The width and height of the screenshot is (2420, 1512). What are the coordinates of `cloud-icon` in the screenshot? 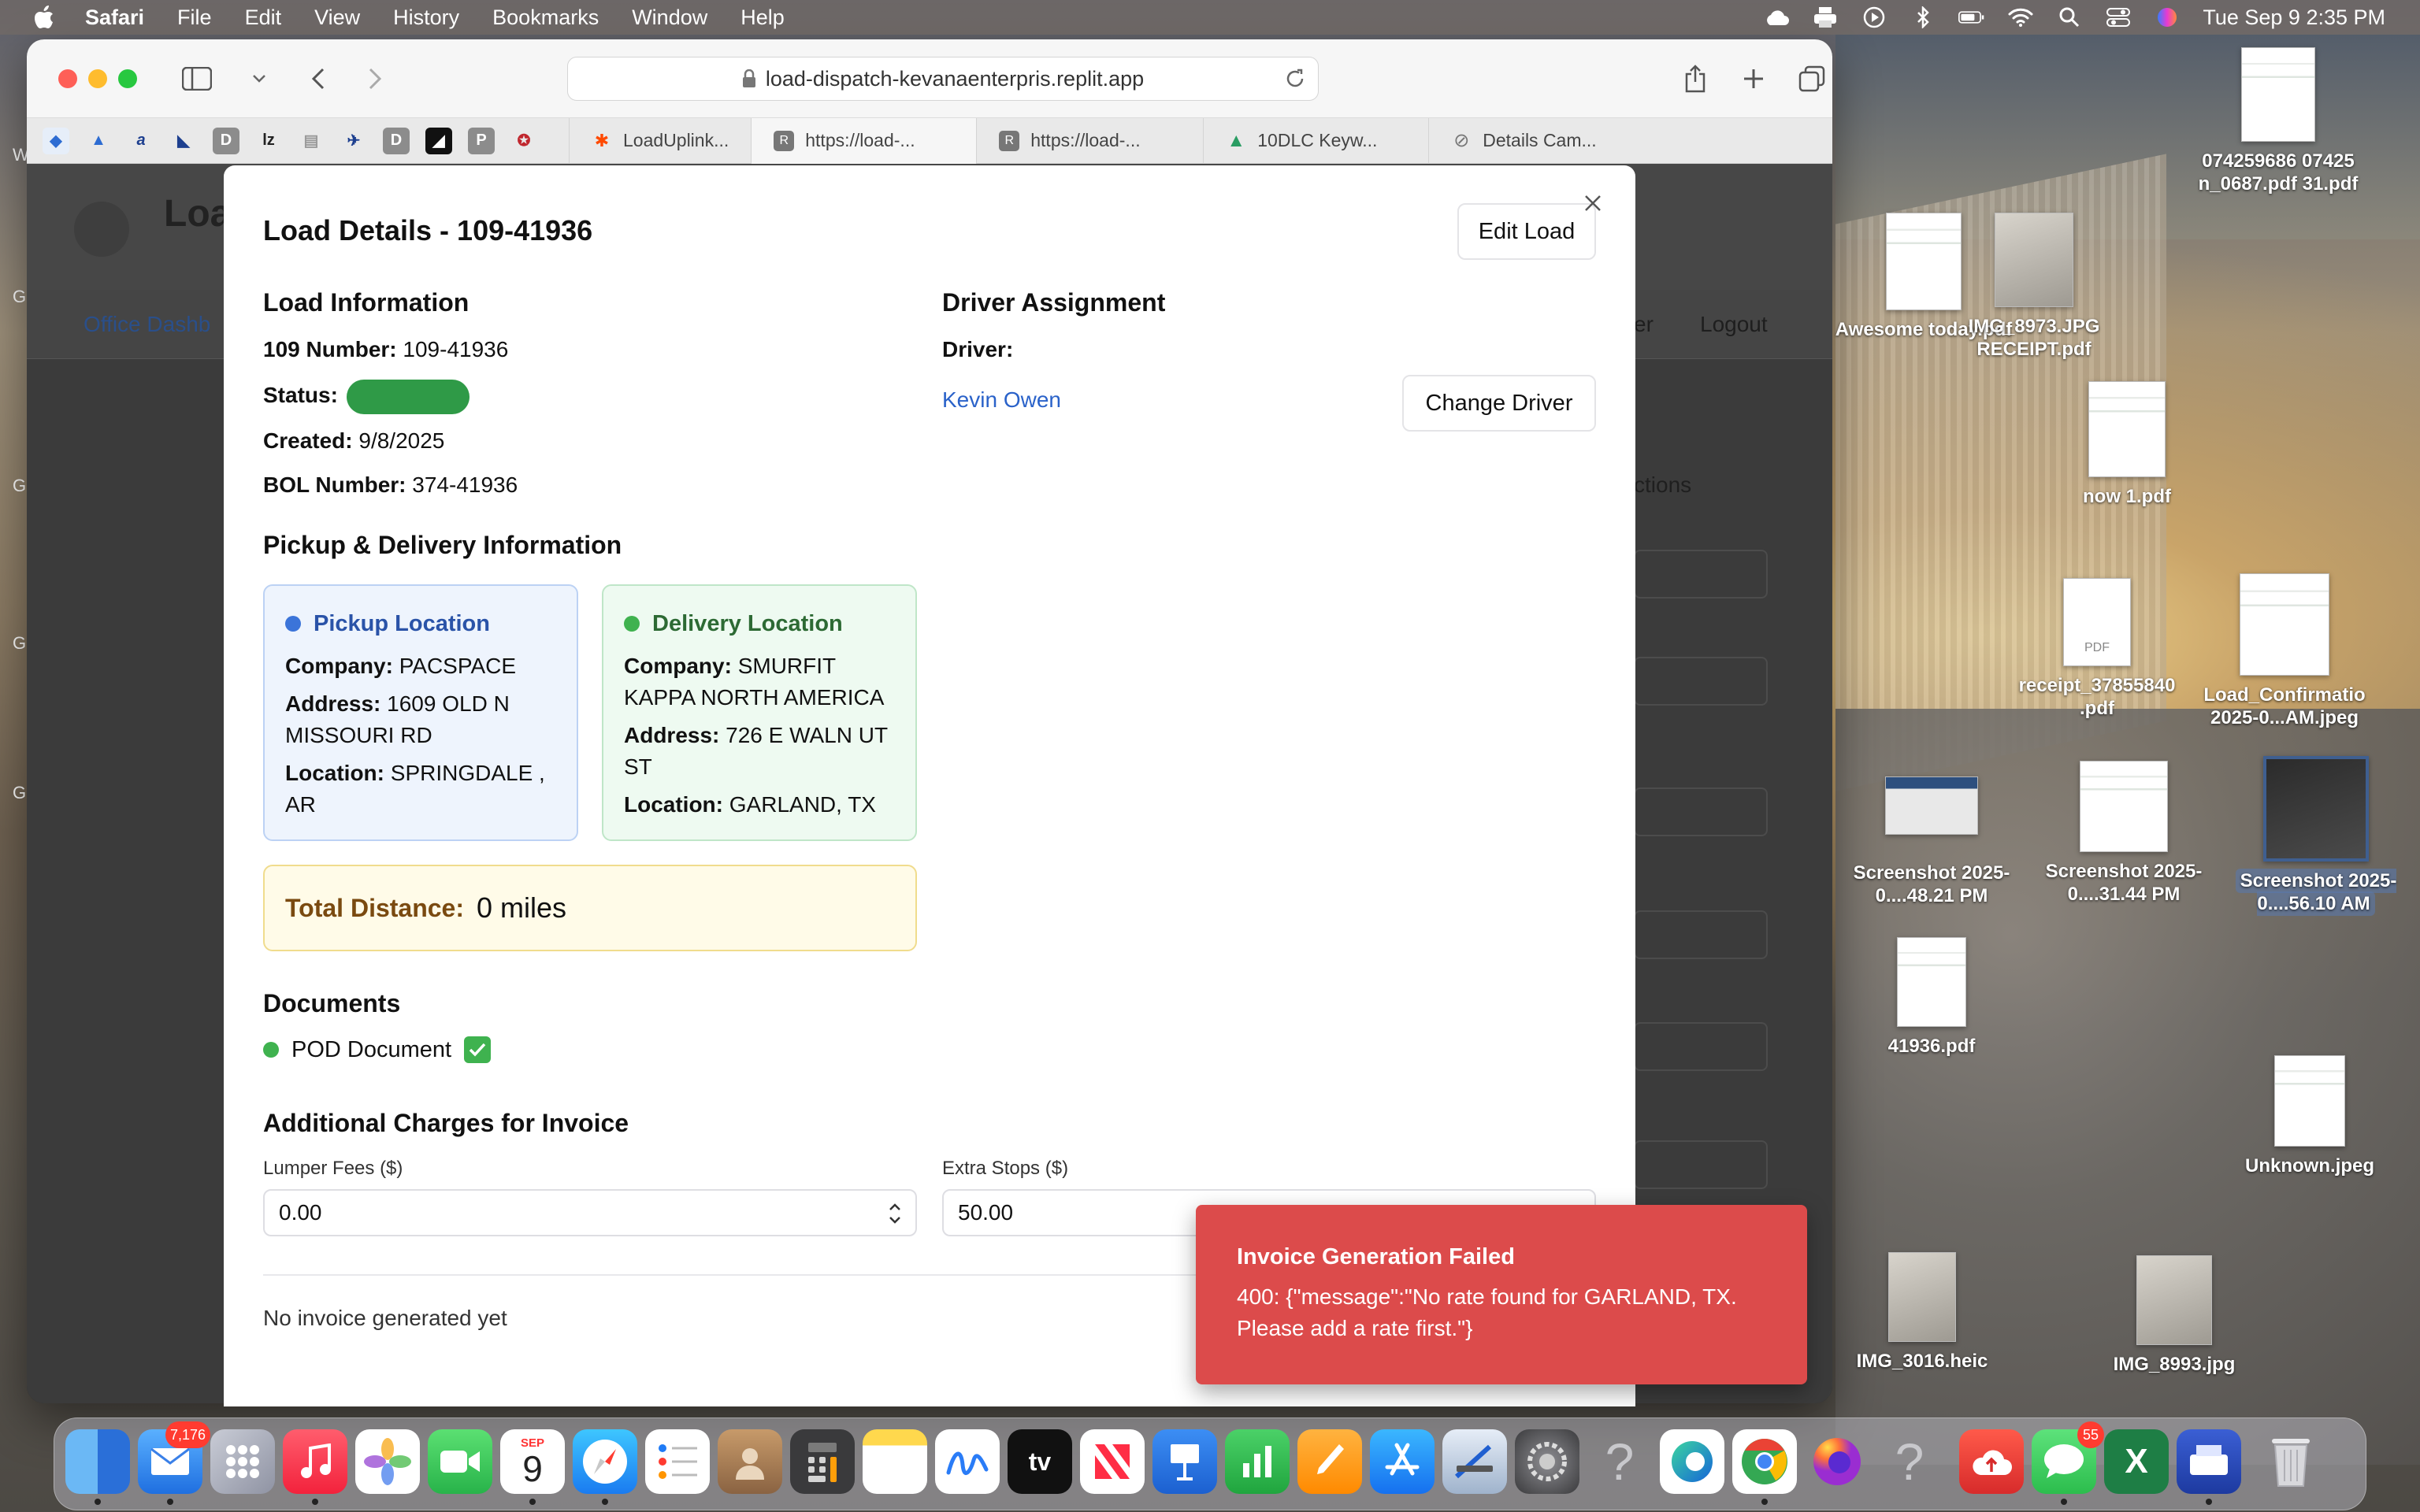 It's located at (1777, 17).